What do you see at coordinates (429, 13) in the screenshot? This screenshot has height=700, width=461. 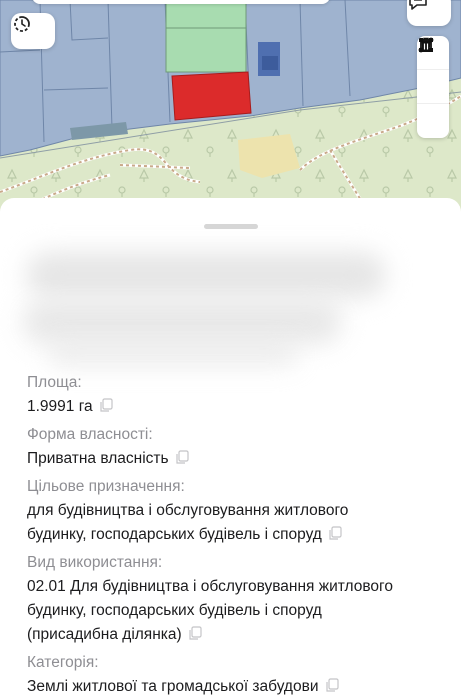 I see `chat-button` at bounding box center [429, 13].